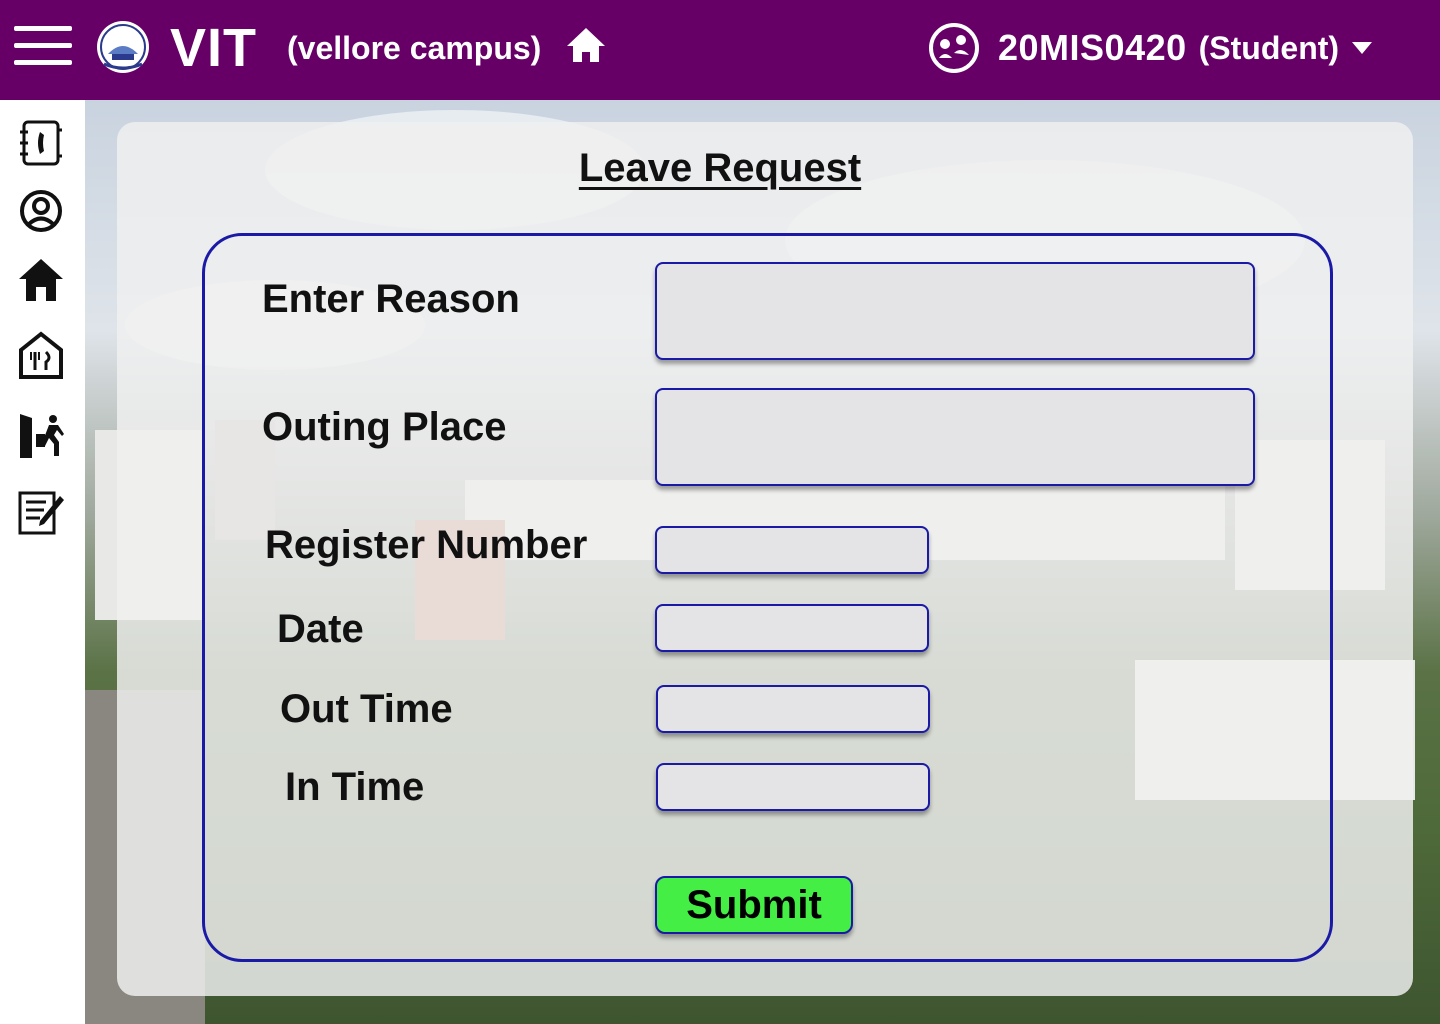 The width and height of the screenshot is (1440, 1024). What do you see at coordinates (366, 709) in the screenshot?
I see `out-time-label: Out Time` at bounding box center [366, 709].